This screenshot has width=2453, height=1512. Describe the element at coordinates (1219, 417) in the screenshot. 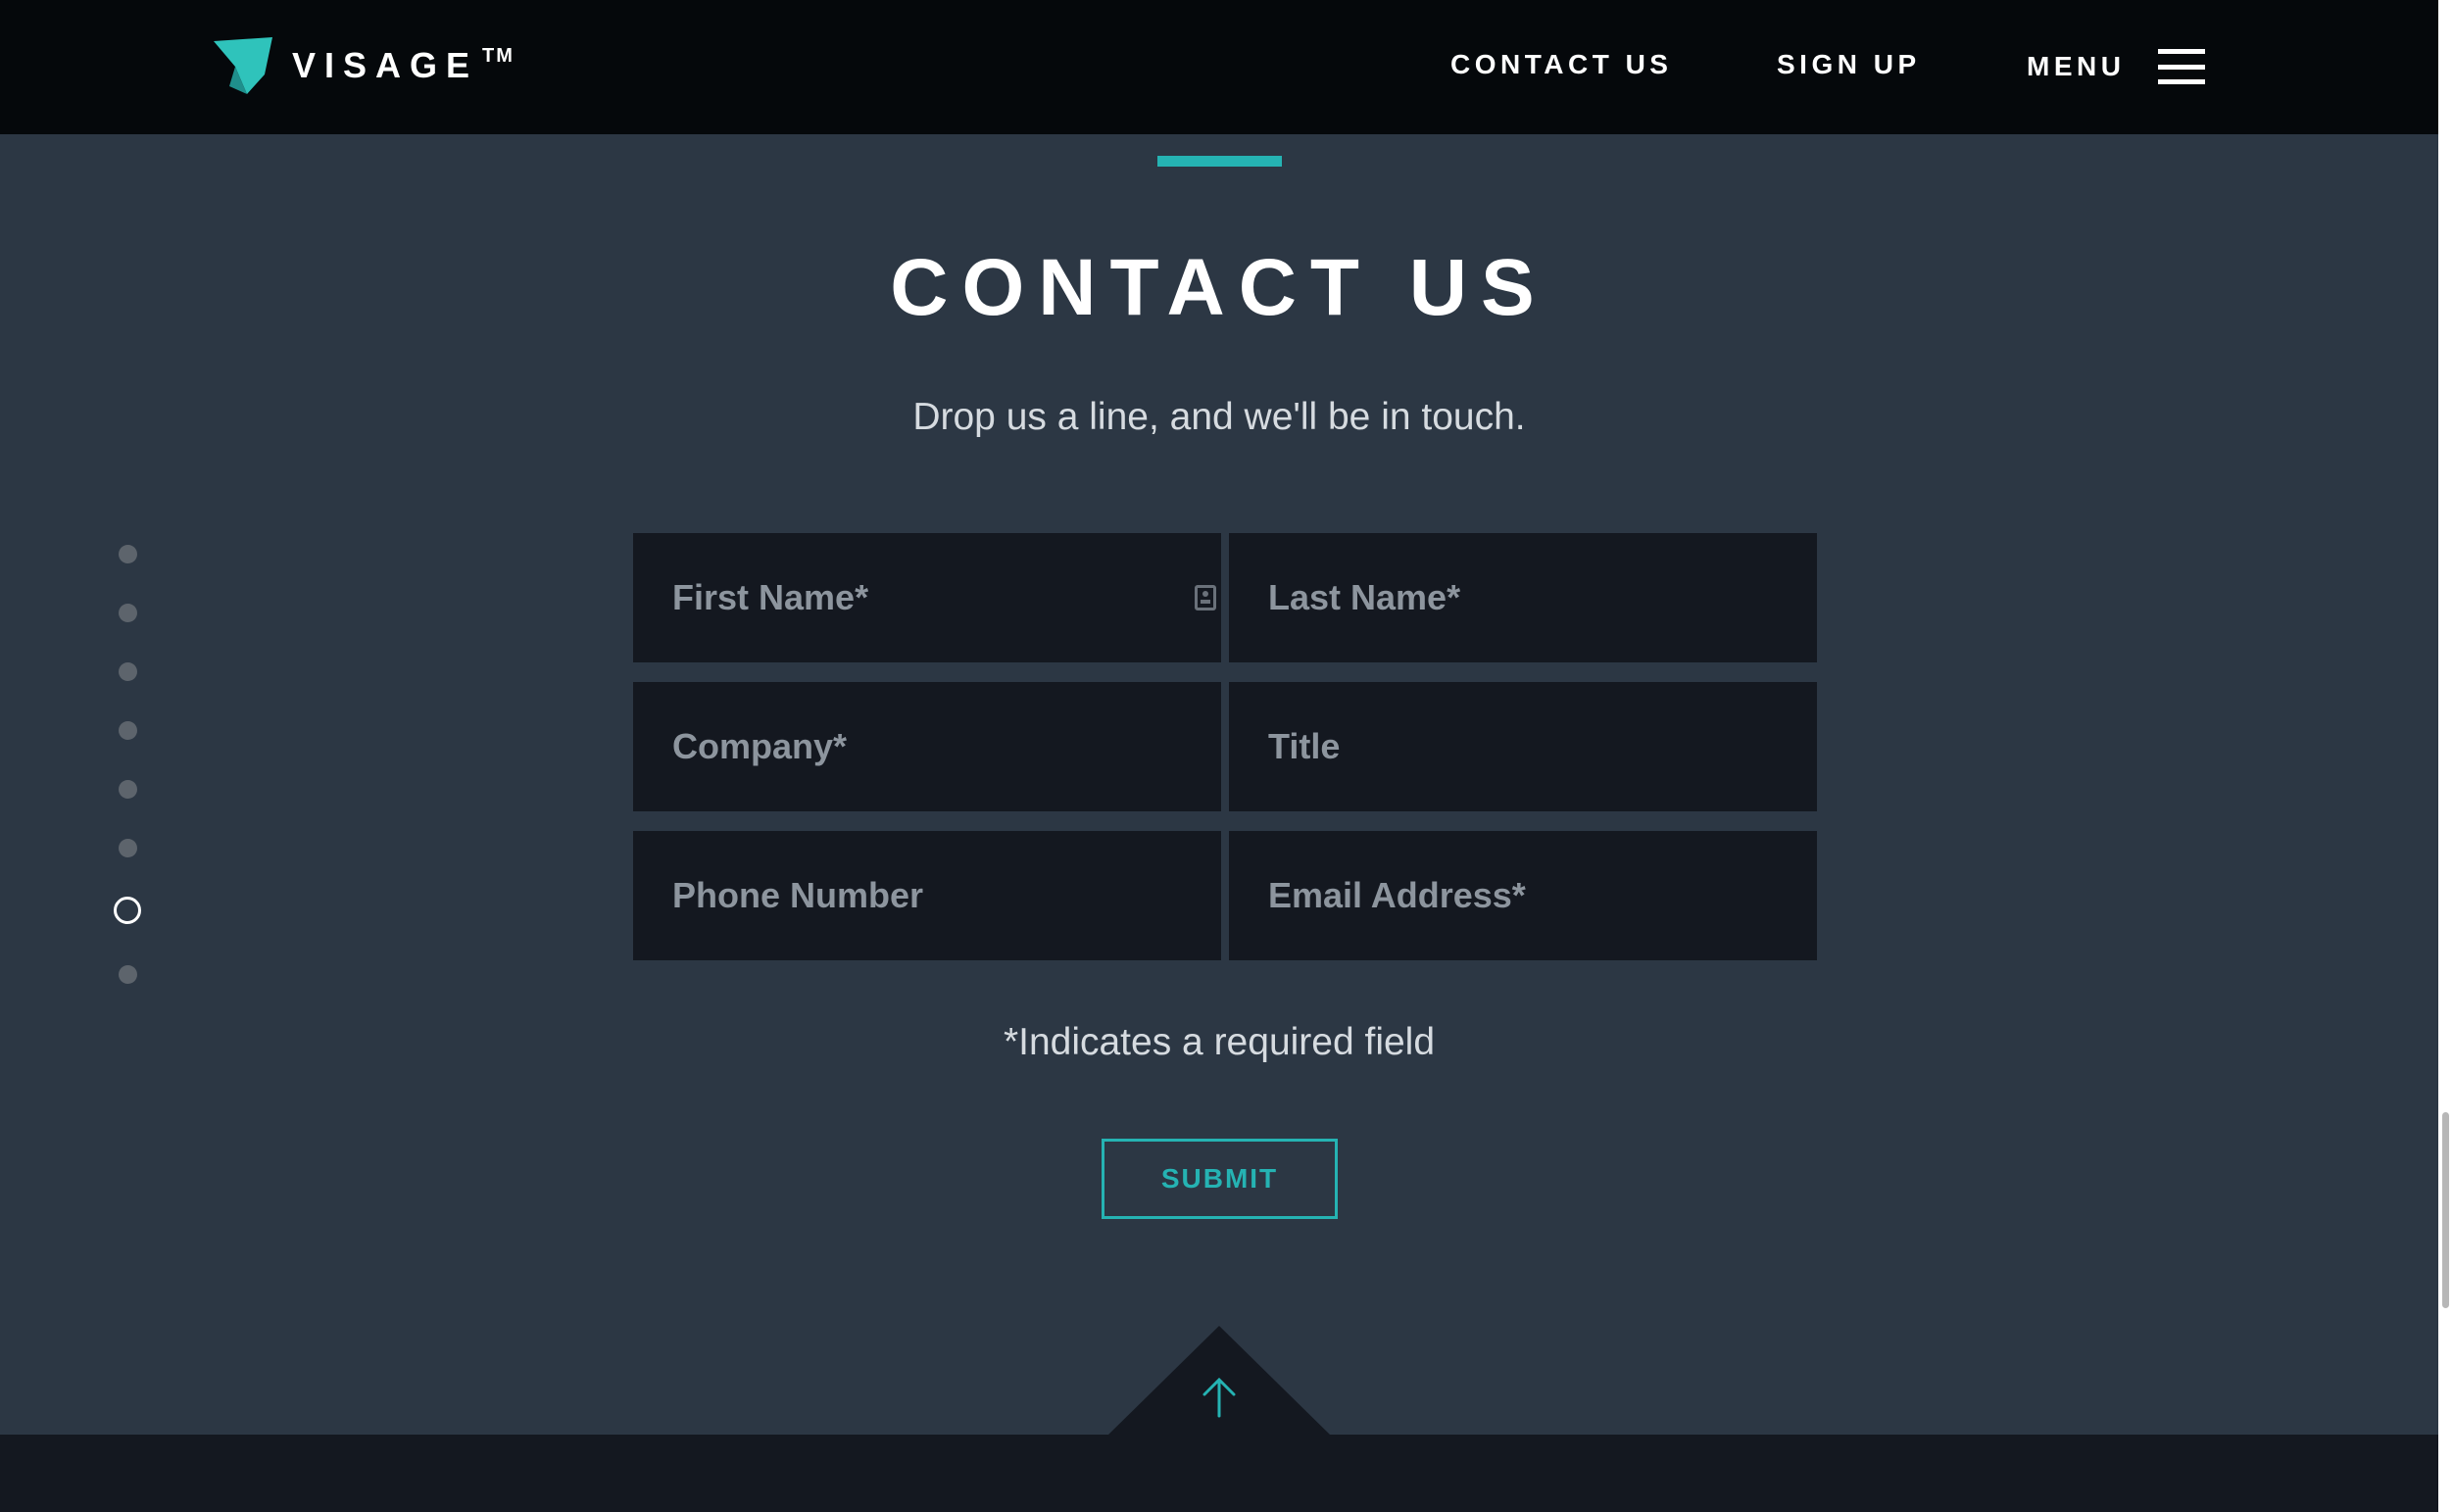

I see `section-subtitle: Drop us a line, and we'll be in touch.` at that location.